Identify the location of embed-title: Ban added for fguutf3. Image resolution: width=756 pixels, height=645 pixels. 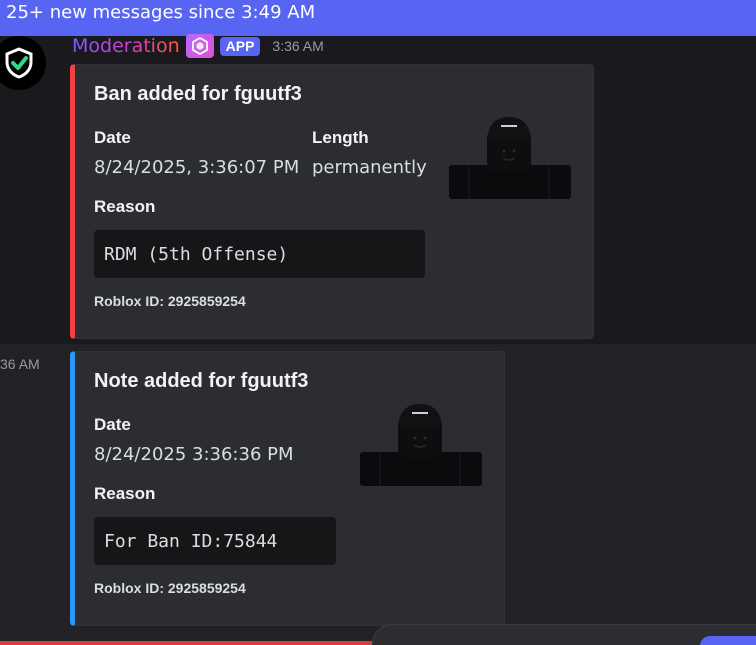
(198, 94).